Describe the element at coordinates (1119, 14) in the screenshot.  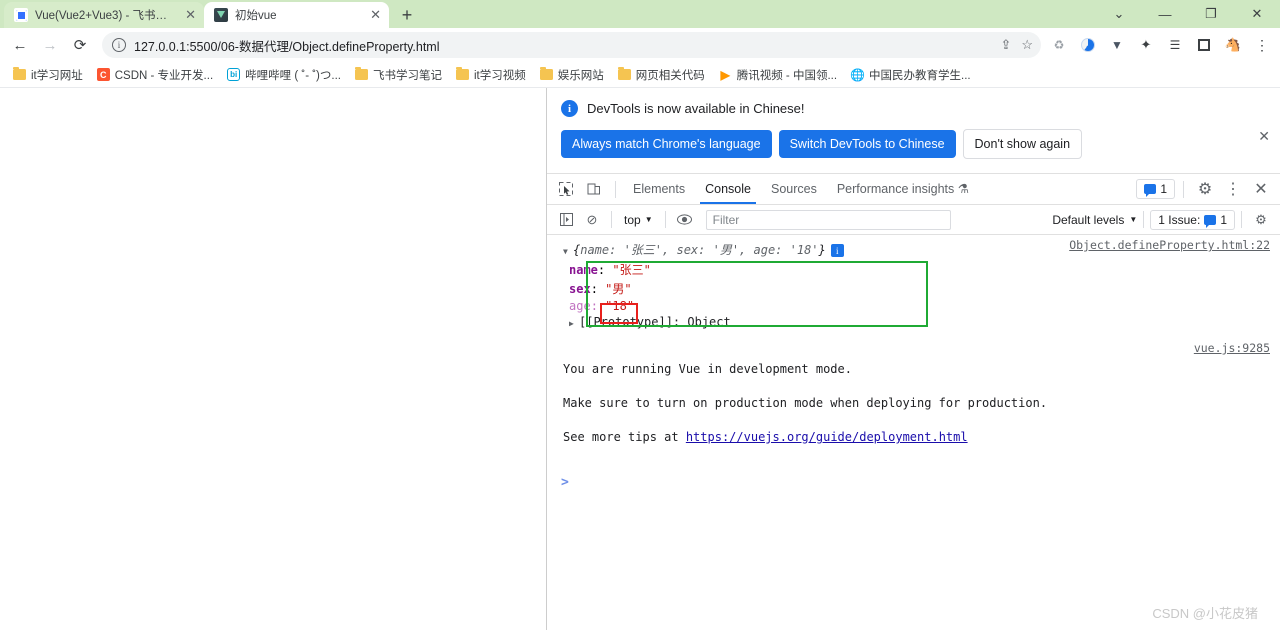
I see `chevron-down-icon: ⌄` at that location.